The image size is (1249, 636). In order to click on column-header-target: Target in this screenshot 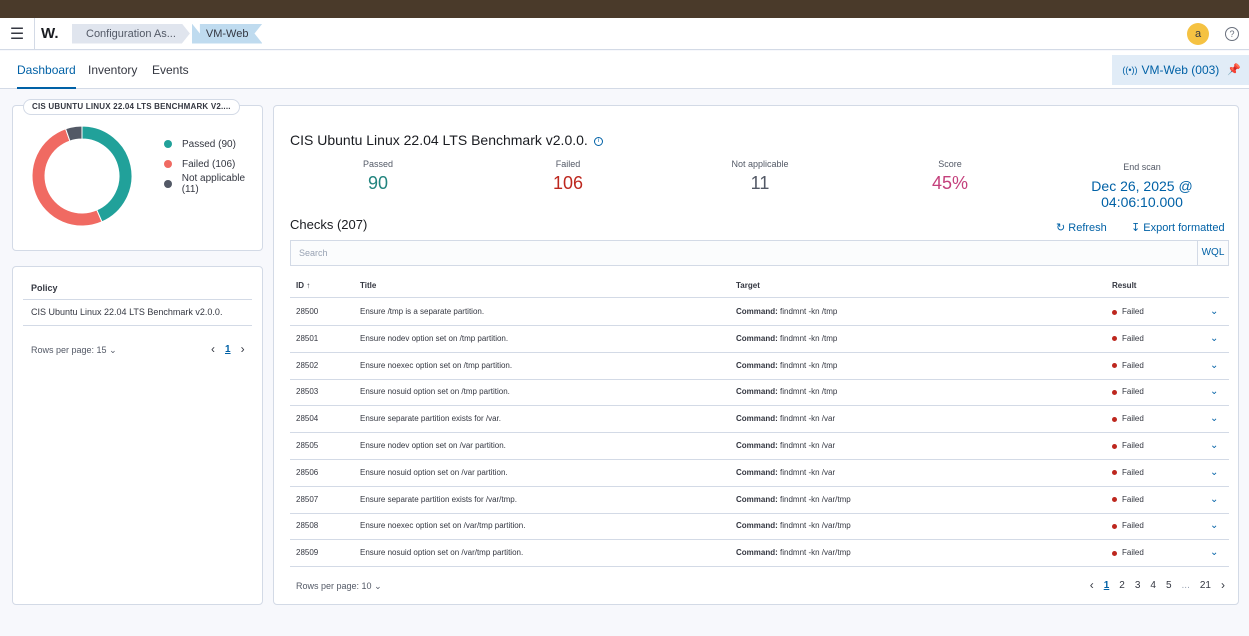, I will do `click(748, 286)`.